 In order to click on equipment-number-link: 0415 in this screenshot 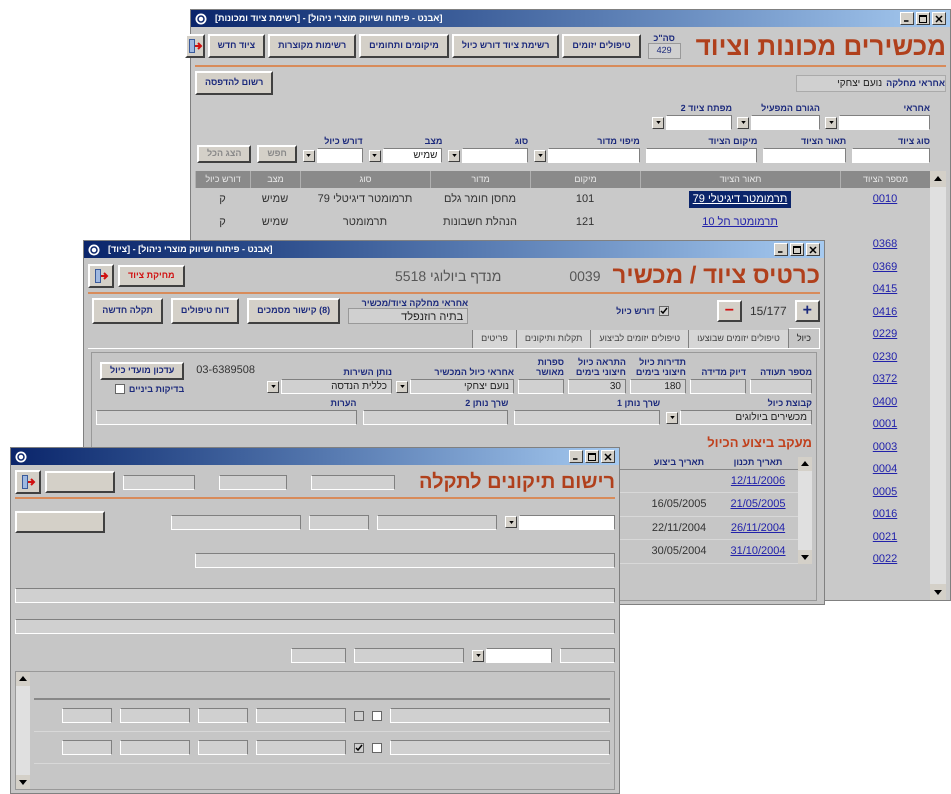, I will do `click(885, 289)`.